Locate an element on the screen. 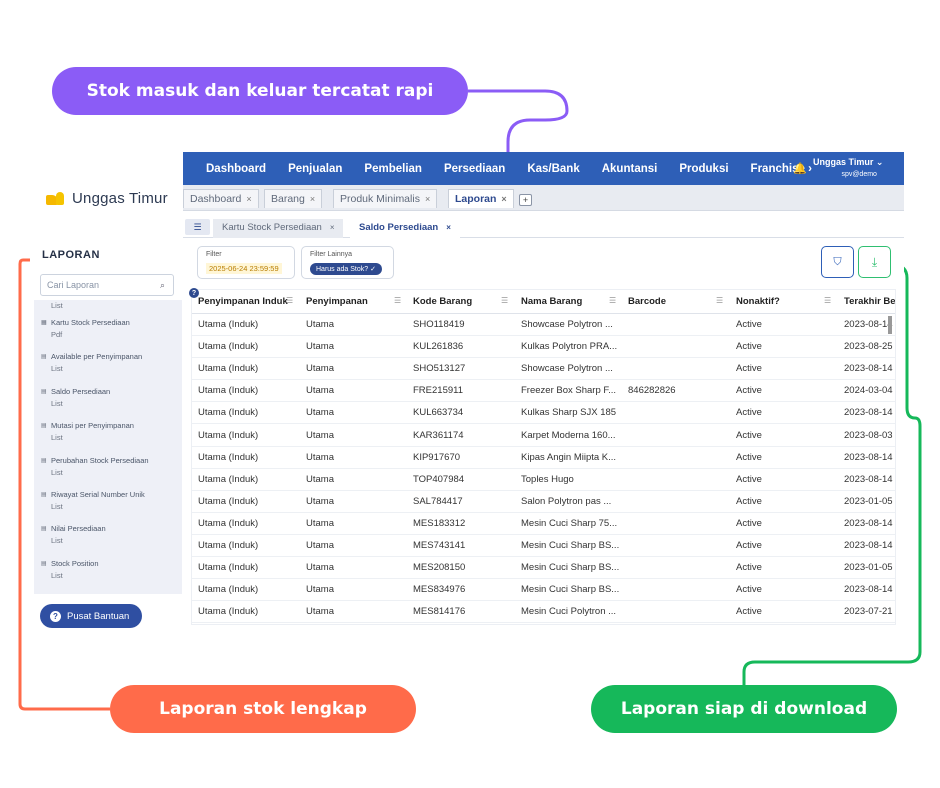 The image size is (940, 788). document-icon: ▦ is located at coordinates (44, 323).